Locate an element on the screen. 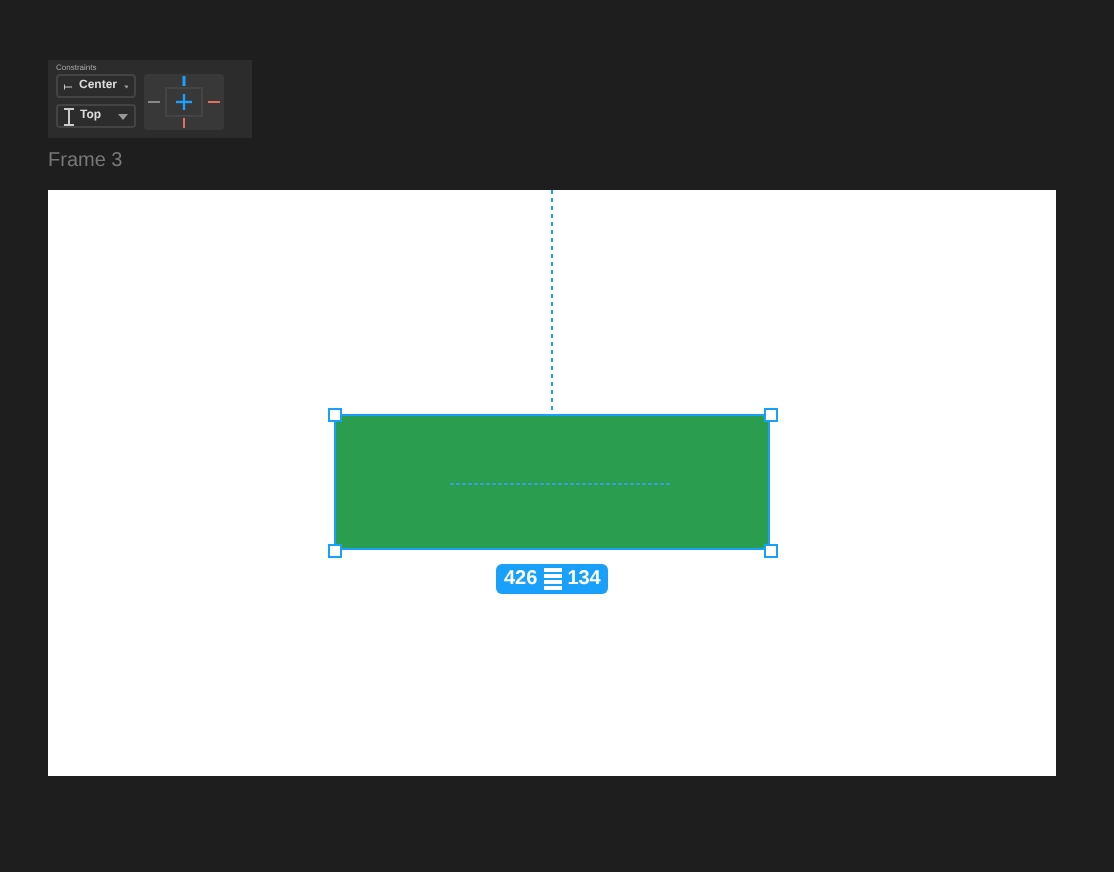 The height and width of the screenshot is (872, 1114). stack-icon is located at coordinates (552, 579).